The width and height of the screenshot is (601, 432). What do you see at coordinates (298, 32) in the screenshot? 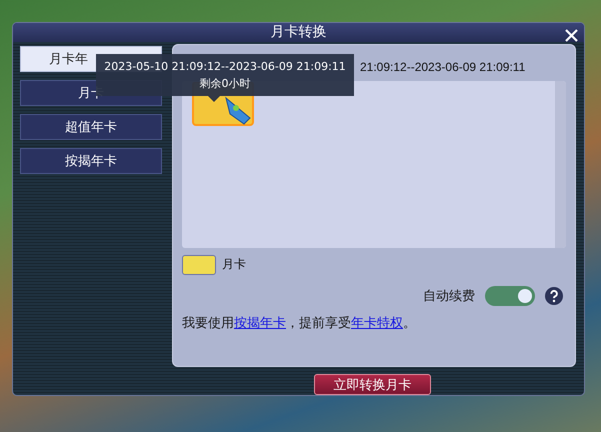
I see `window-title: 月卡转换` at bounding box center [298, 32].